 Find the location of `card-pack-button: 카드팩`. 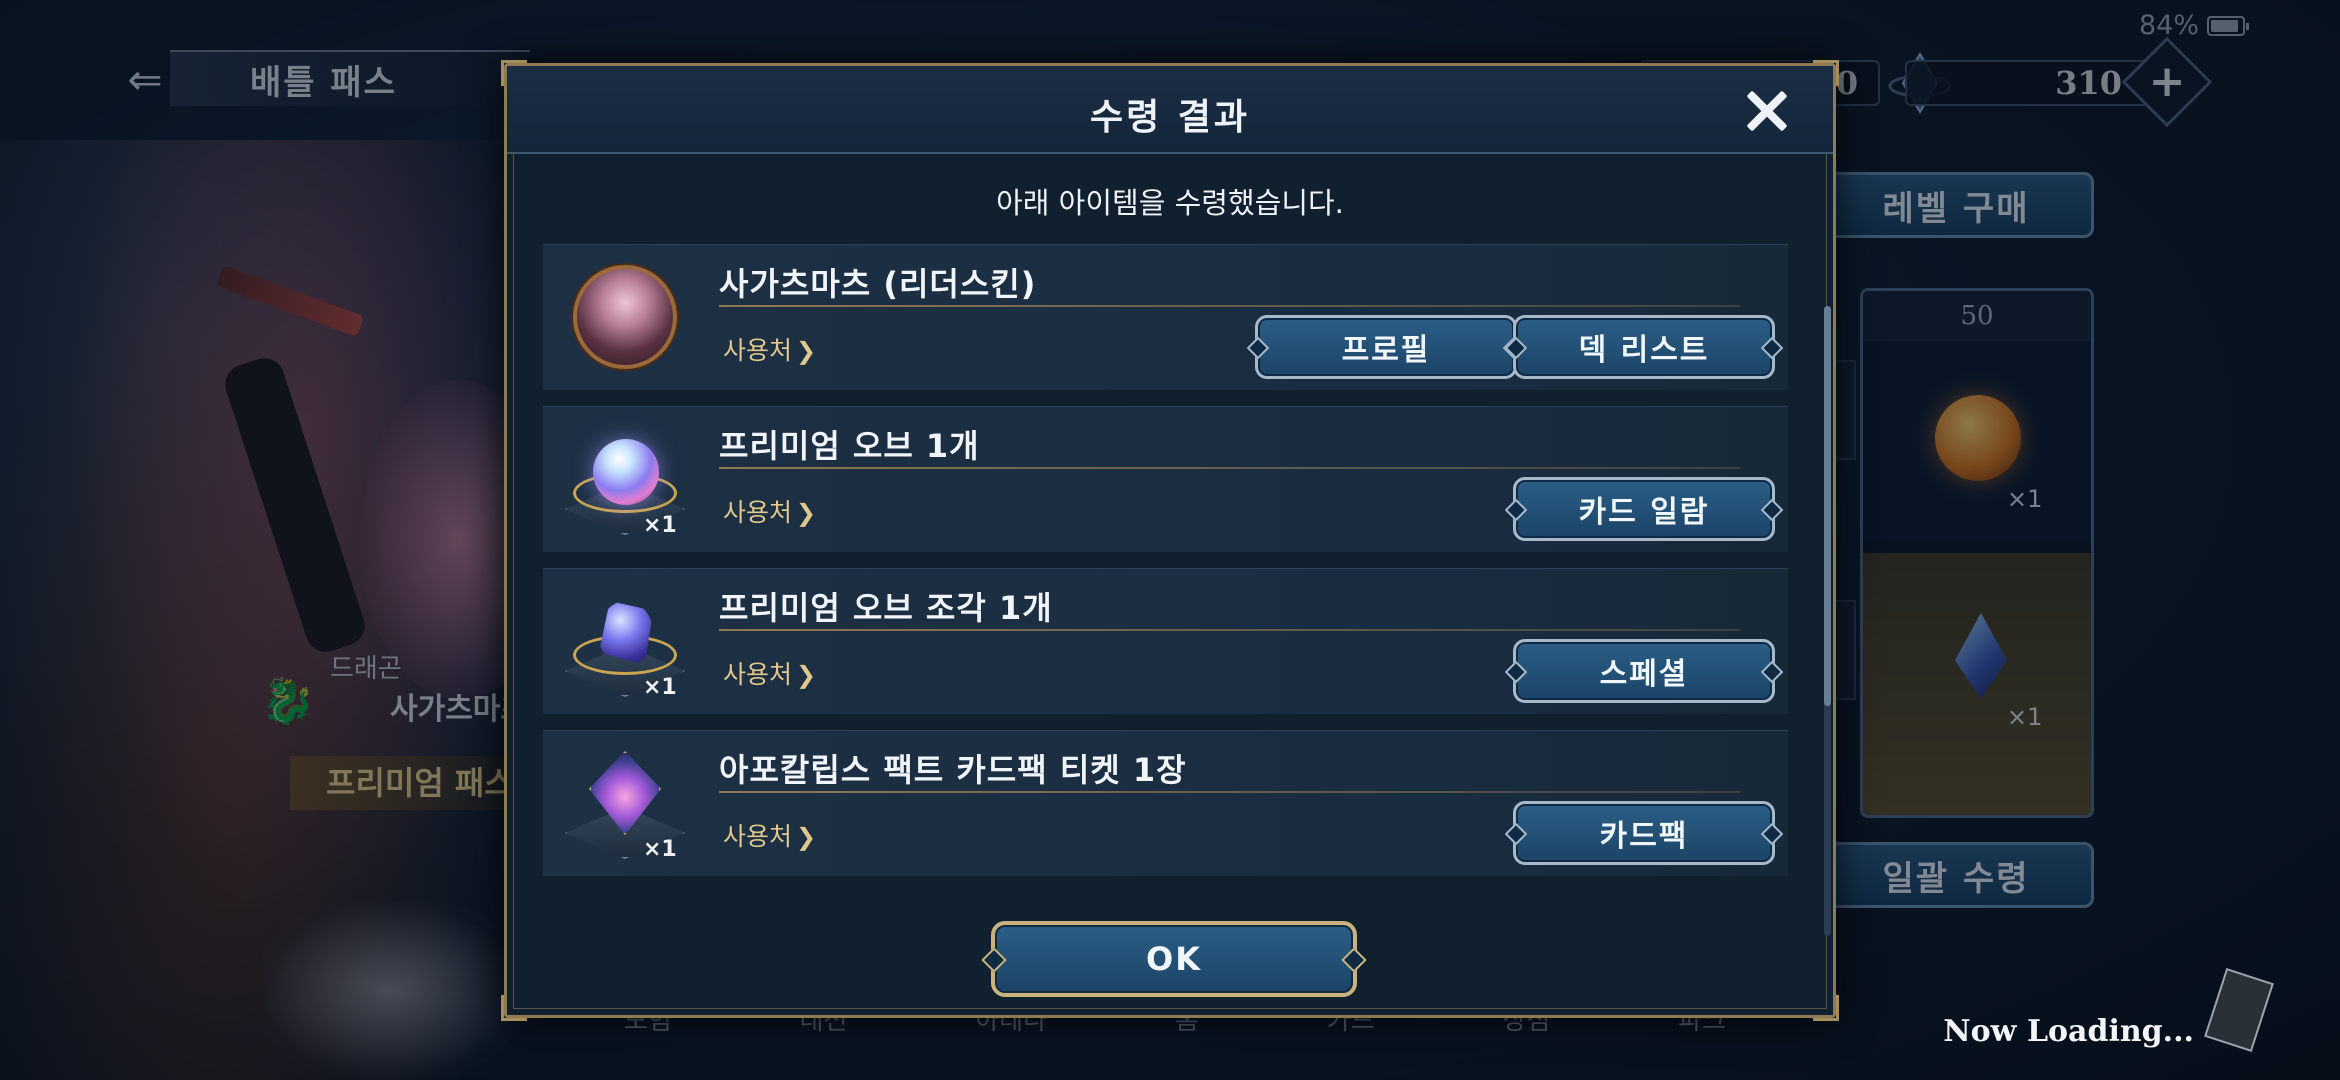

card-pack-button: 카드팩 is located at coordinates (1644, 833).